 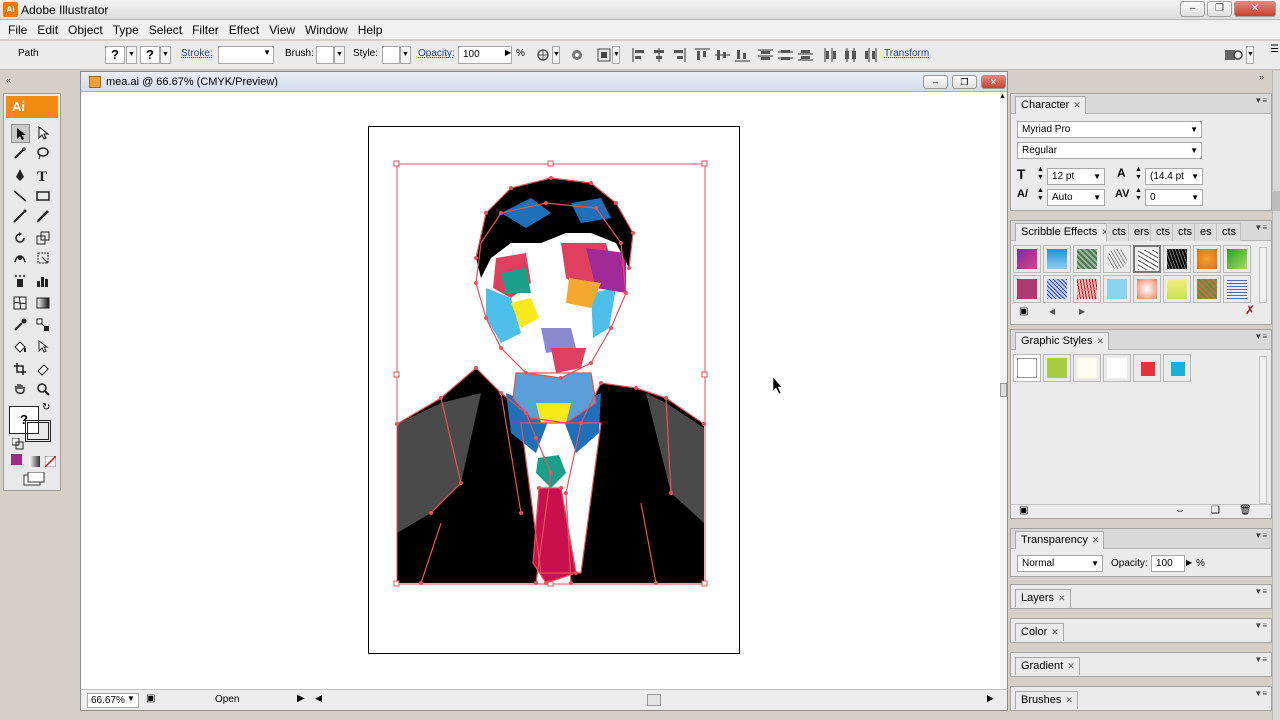 What do you see at coordinates (1109, 150) in the screenshot?
I see `font-style-select: Regular ▼` at bounding box center [1109, 150].